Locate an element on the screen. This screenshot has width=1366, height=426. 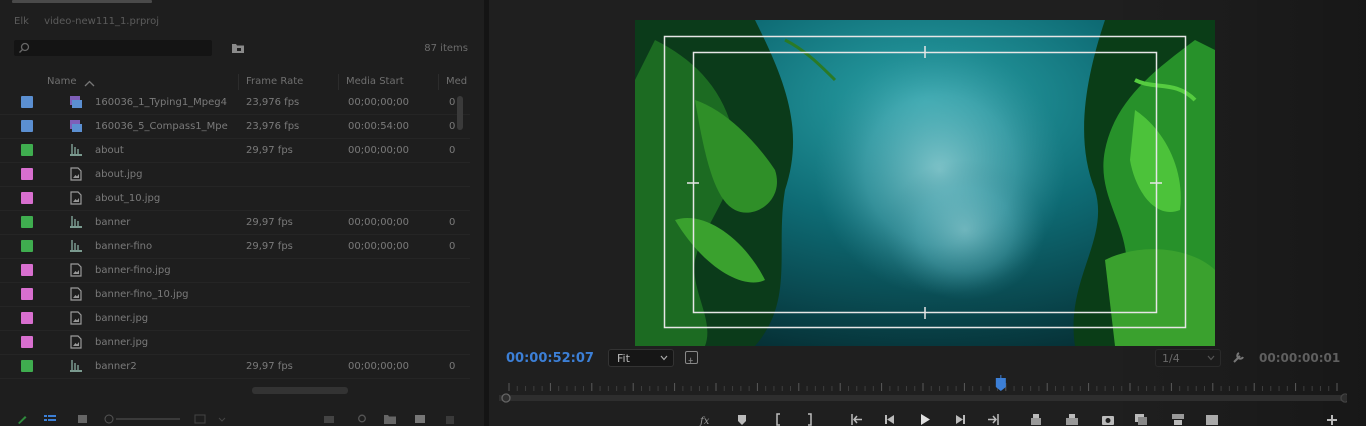
list-item: about.jpg is located at coordinates (235, 175).